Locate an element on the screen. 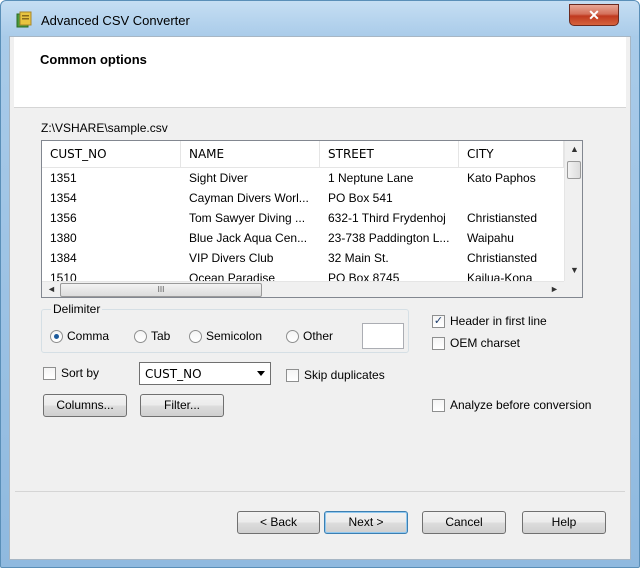 The width and height of the screenshot is (640, 568). app-icon is located at coordinates (24, 19).